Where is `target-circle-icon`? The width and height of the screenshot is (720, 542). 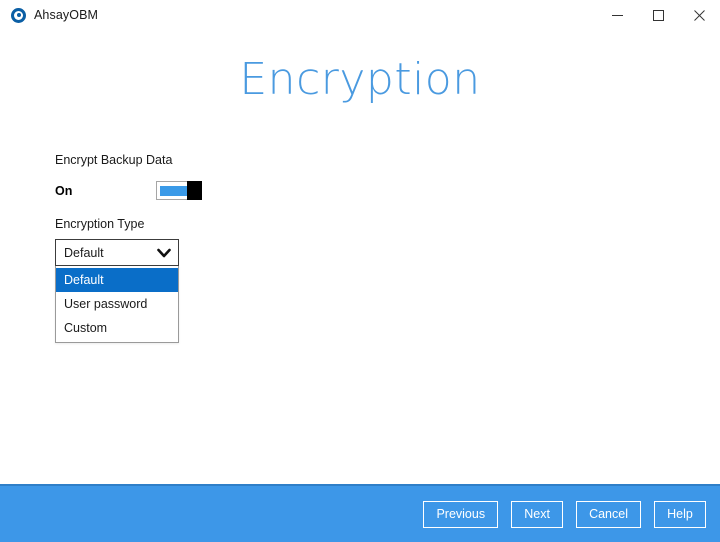
target-circle-icon is located at coordinates (18, 15).